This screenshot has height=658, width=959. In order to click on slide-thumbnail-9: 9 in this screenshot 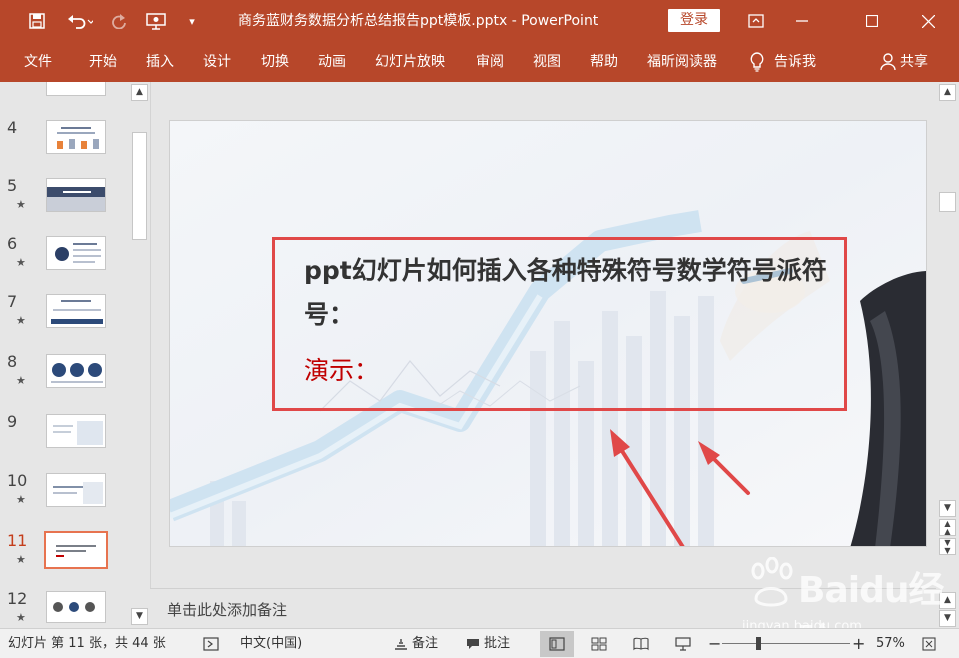, I will do `click(65, 441)`.